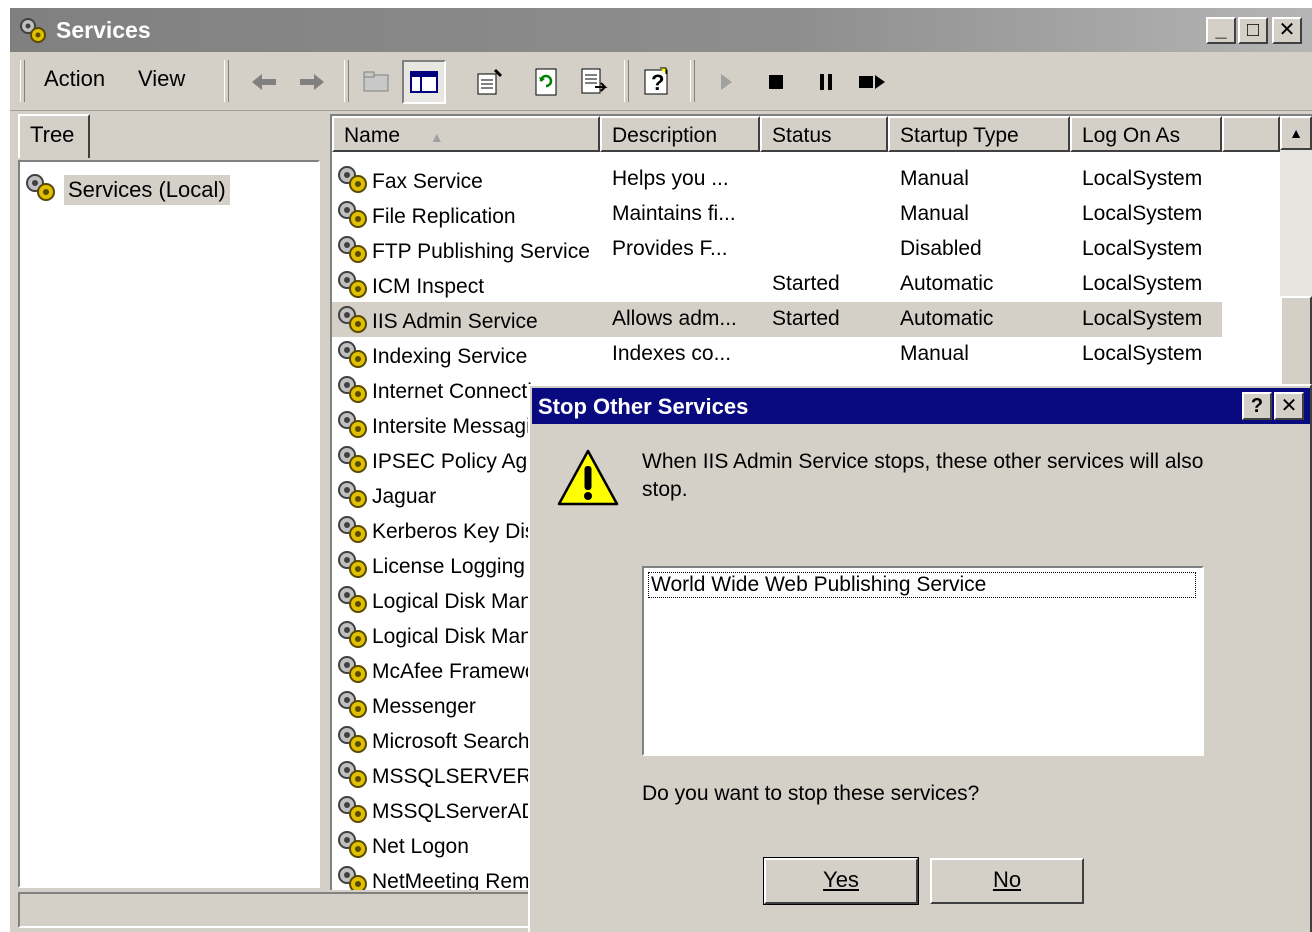  I want to click on cell-status: Started, so click(806, 318).